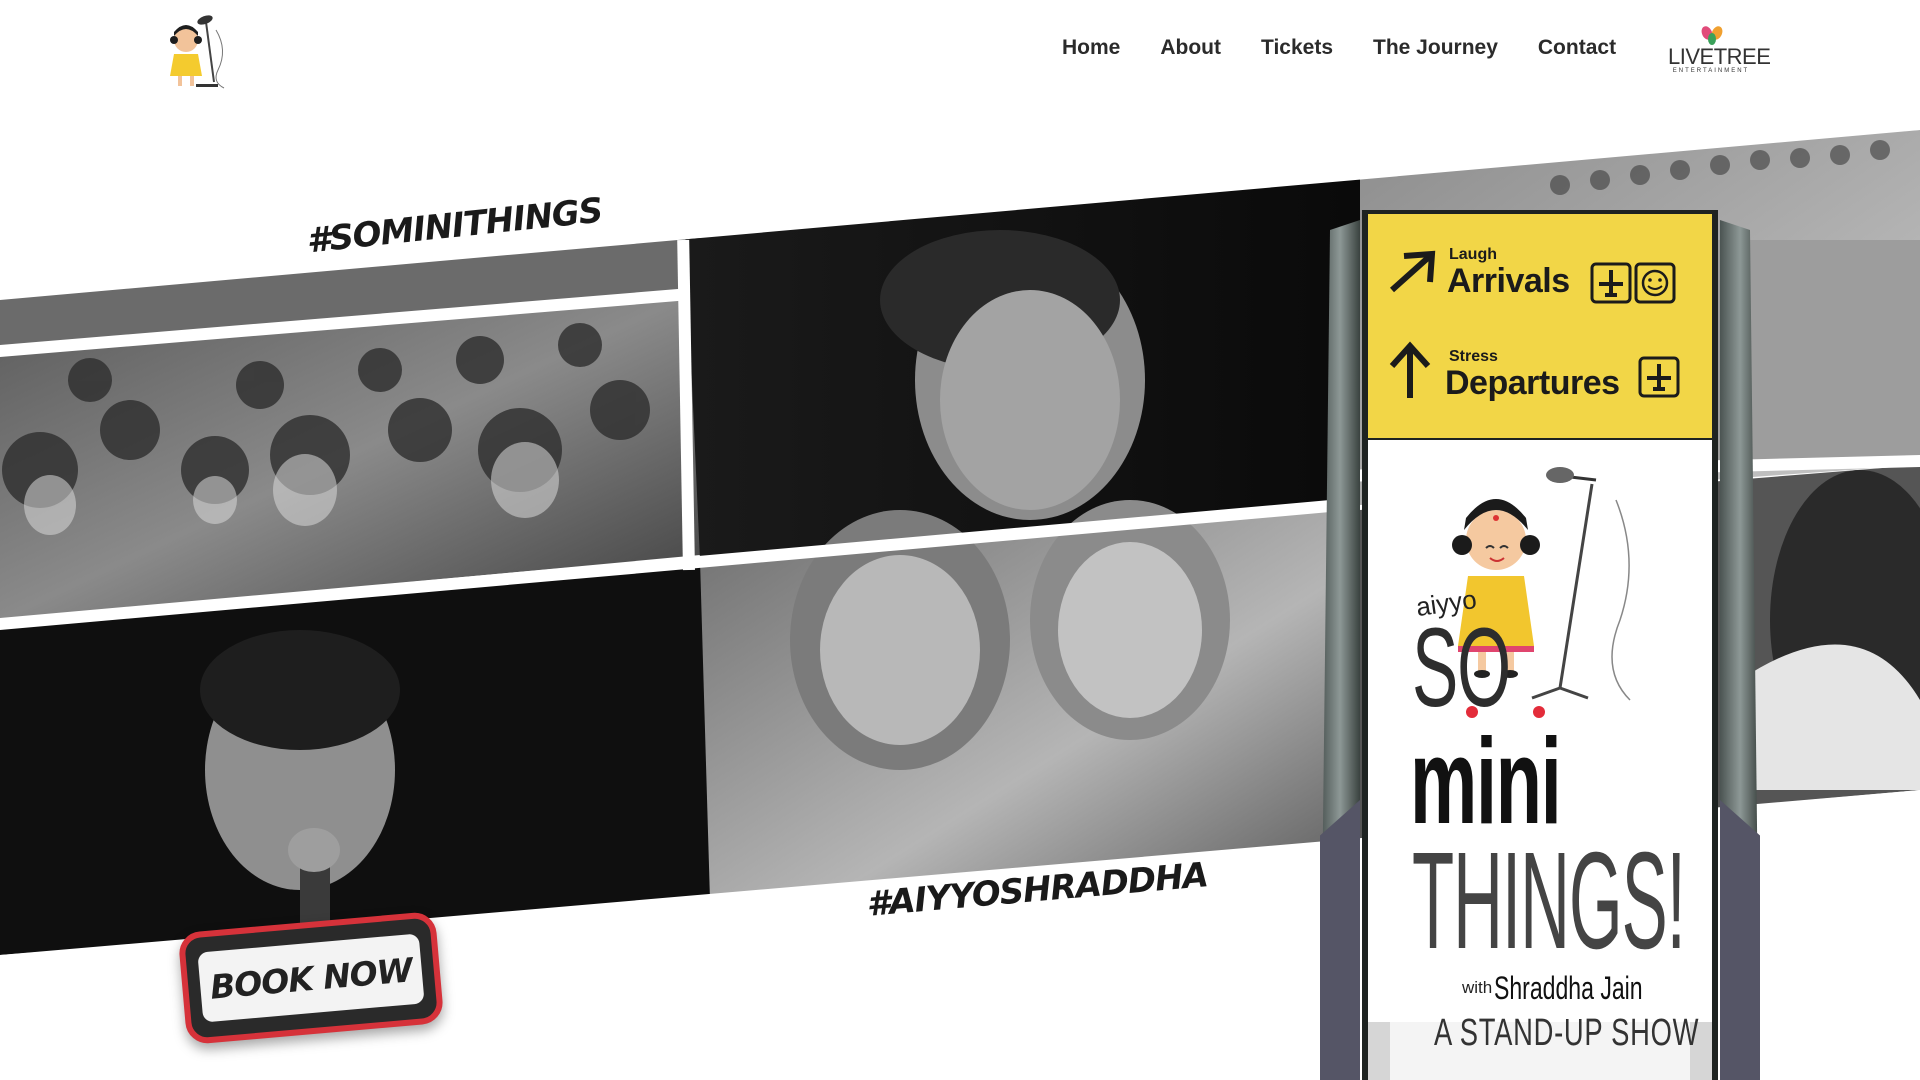 The height and width of the screenshot is (1080, 1920). I want to click on book-now-label: BOOK NOW, so click(311, 978).